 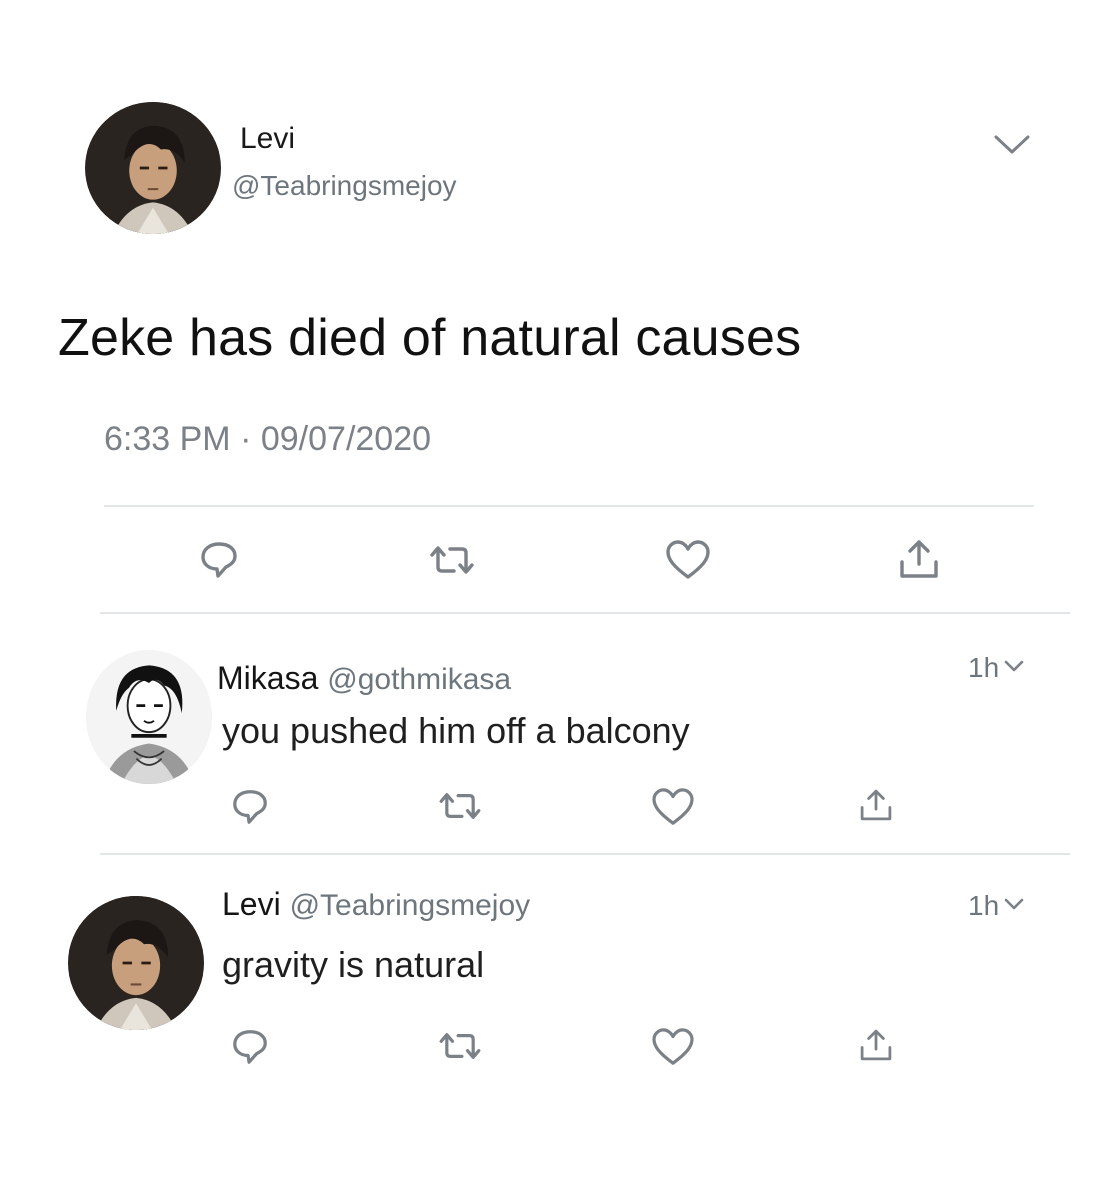 What do you see at coordinates (346, 439) in the screenshot?
I see `tweet-date: 09/07/2020` at bounding box center [346, 439].